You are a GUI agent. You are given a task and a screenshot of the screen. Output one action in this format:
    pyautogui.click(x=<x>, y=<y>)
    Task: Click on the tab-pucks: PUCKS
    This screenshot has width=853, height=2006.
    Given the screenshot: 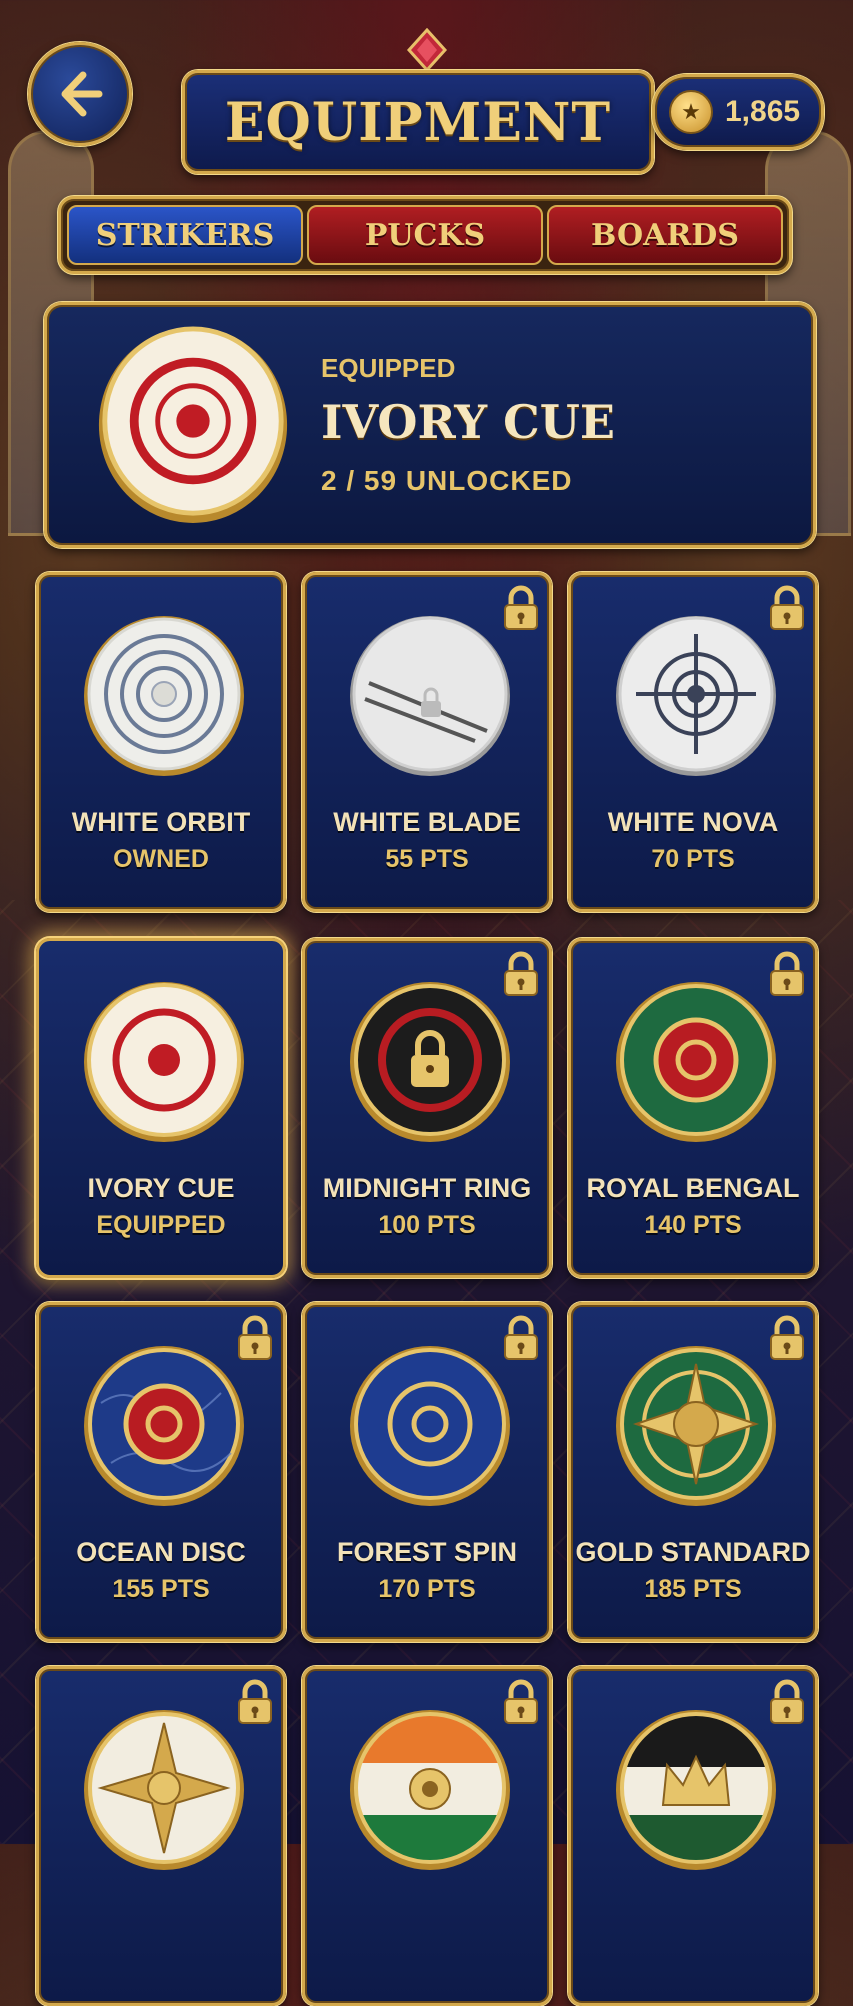 What is the action you would take?
    pyautogui.click(x=425, y=235)
    